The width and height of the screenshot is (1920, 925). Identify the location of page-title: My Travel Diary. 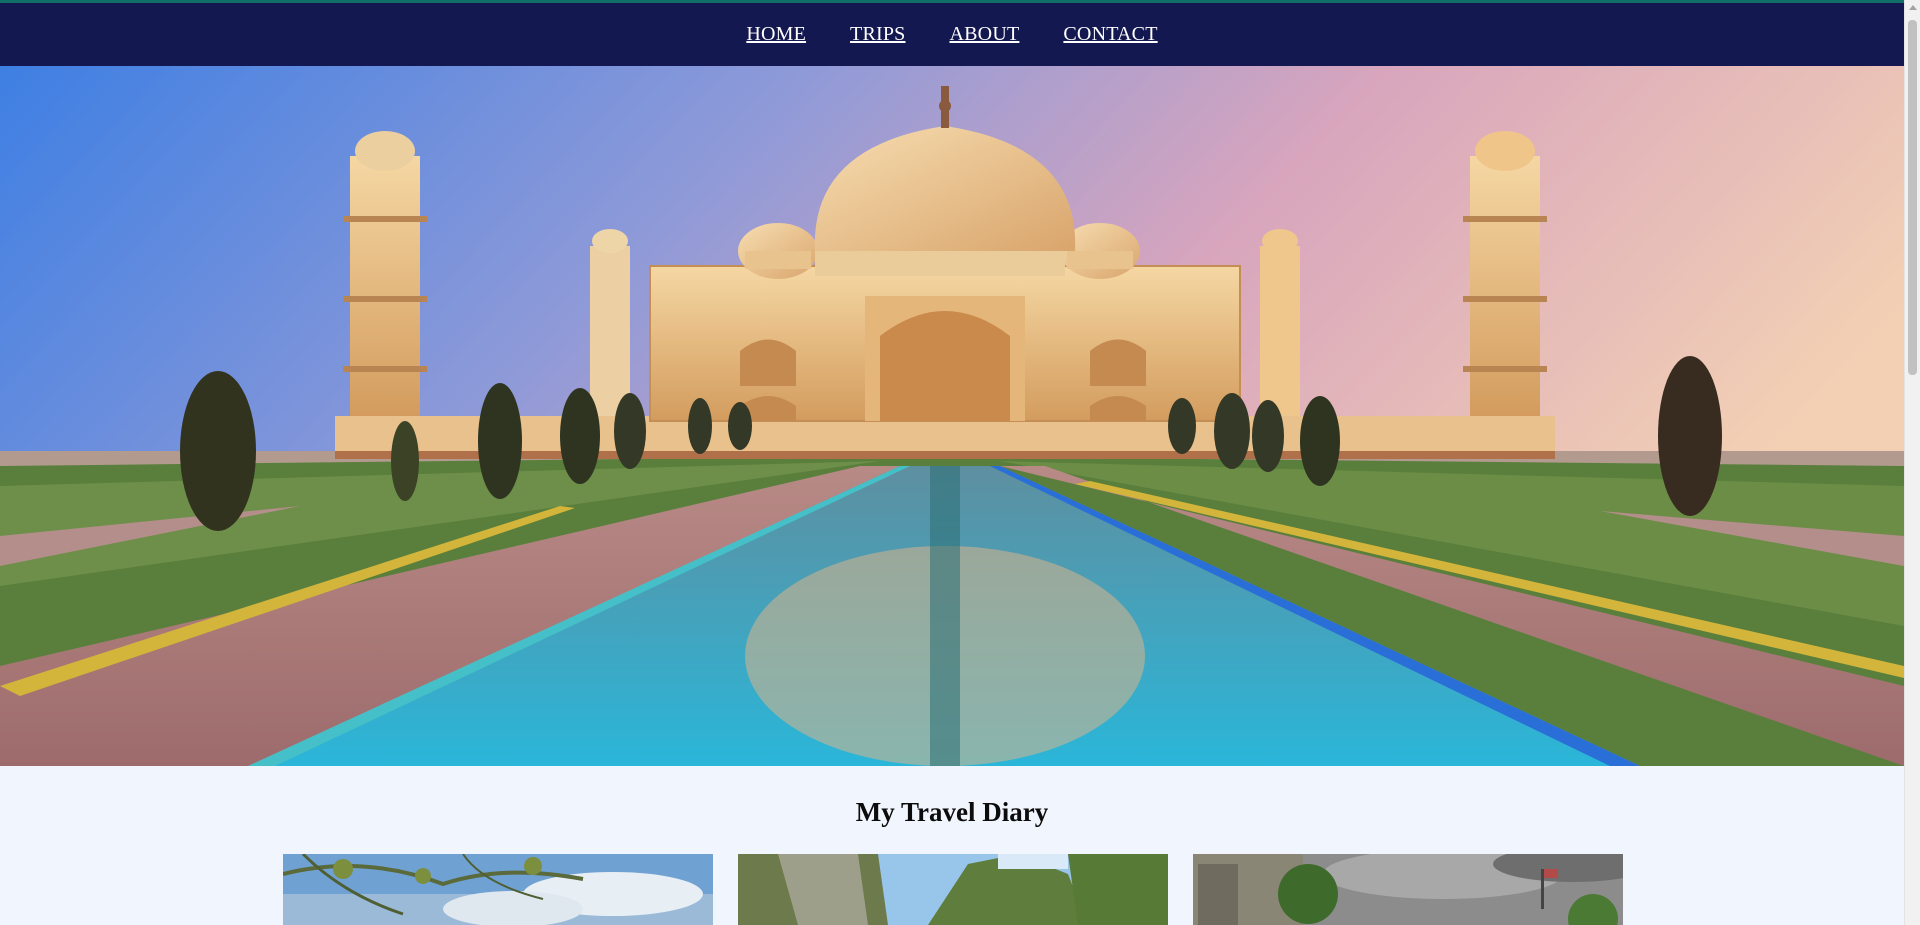
(952, 812).